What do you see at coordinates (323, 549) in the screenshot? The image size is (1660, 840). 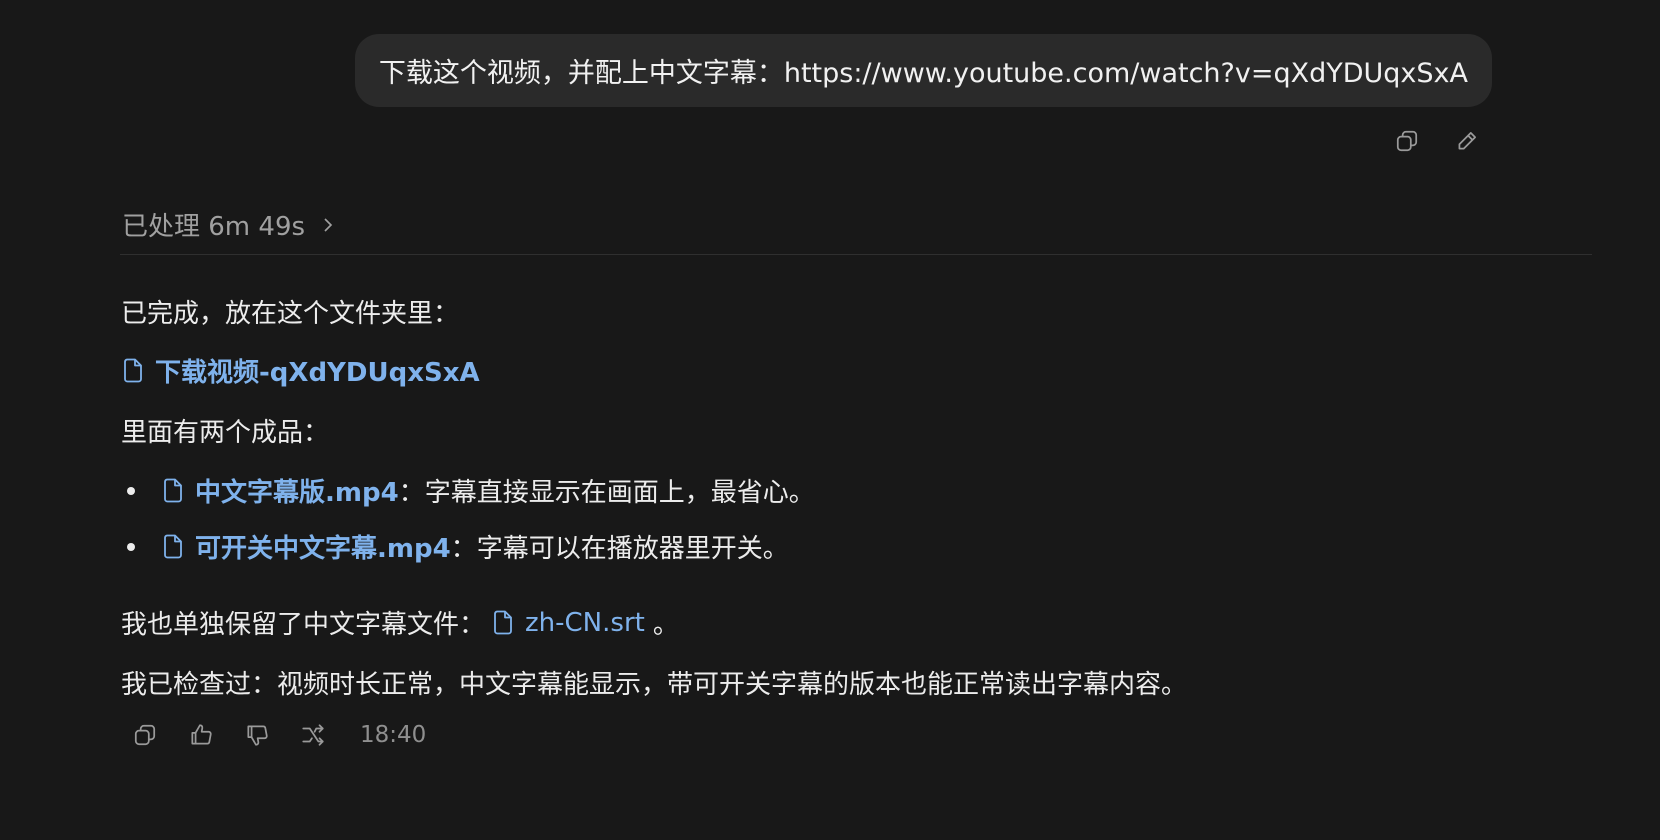 I see `product-file-label: 可开关中文字幕.mp4` at bounding box center [323, 549].